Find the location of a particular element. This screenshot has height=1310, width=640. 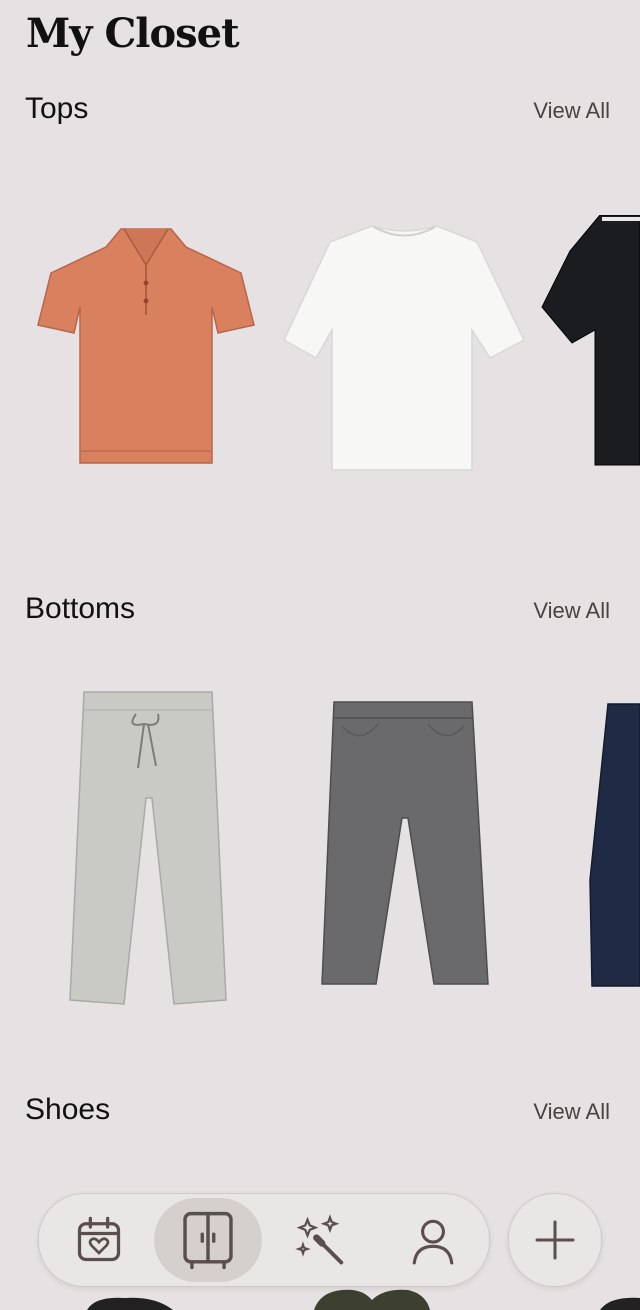

shoe-item-dark is located at coordinates (619, 1302).